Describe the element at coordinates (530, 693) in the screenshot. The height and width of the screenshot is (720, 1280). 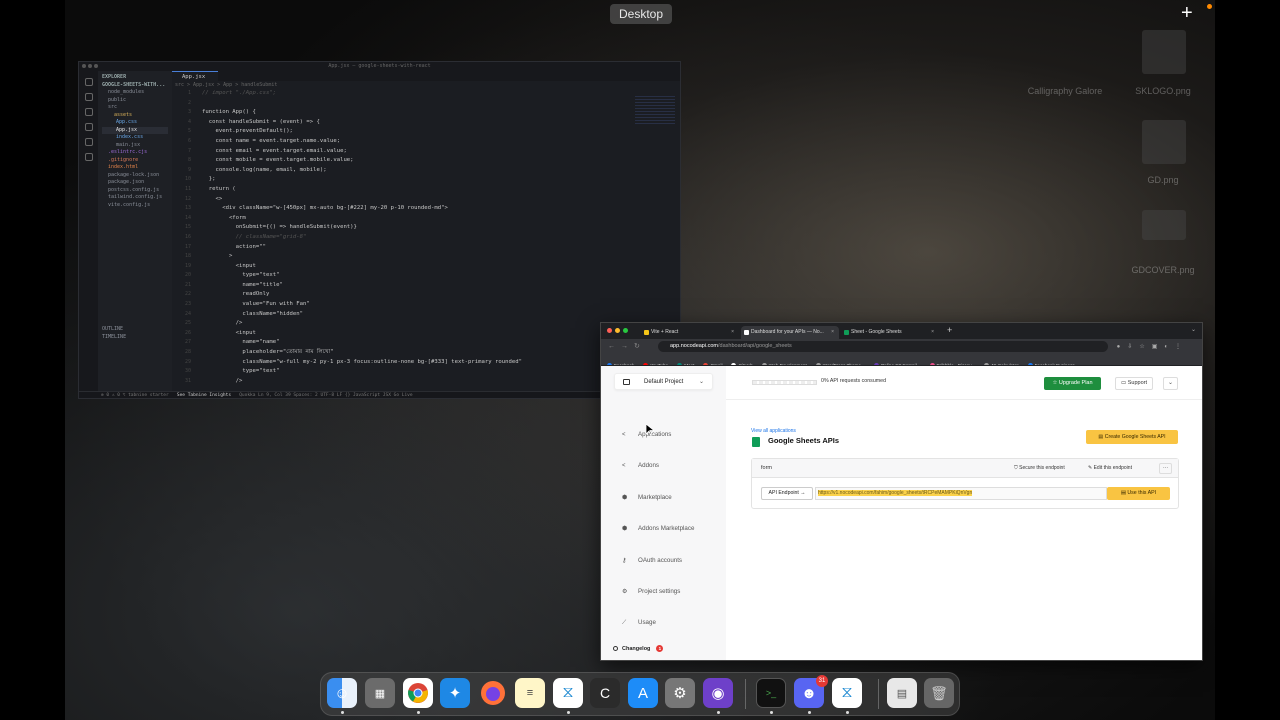
I see `notes-icon: ≡` at that location.